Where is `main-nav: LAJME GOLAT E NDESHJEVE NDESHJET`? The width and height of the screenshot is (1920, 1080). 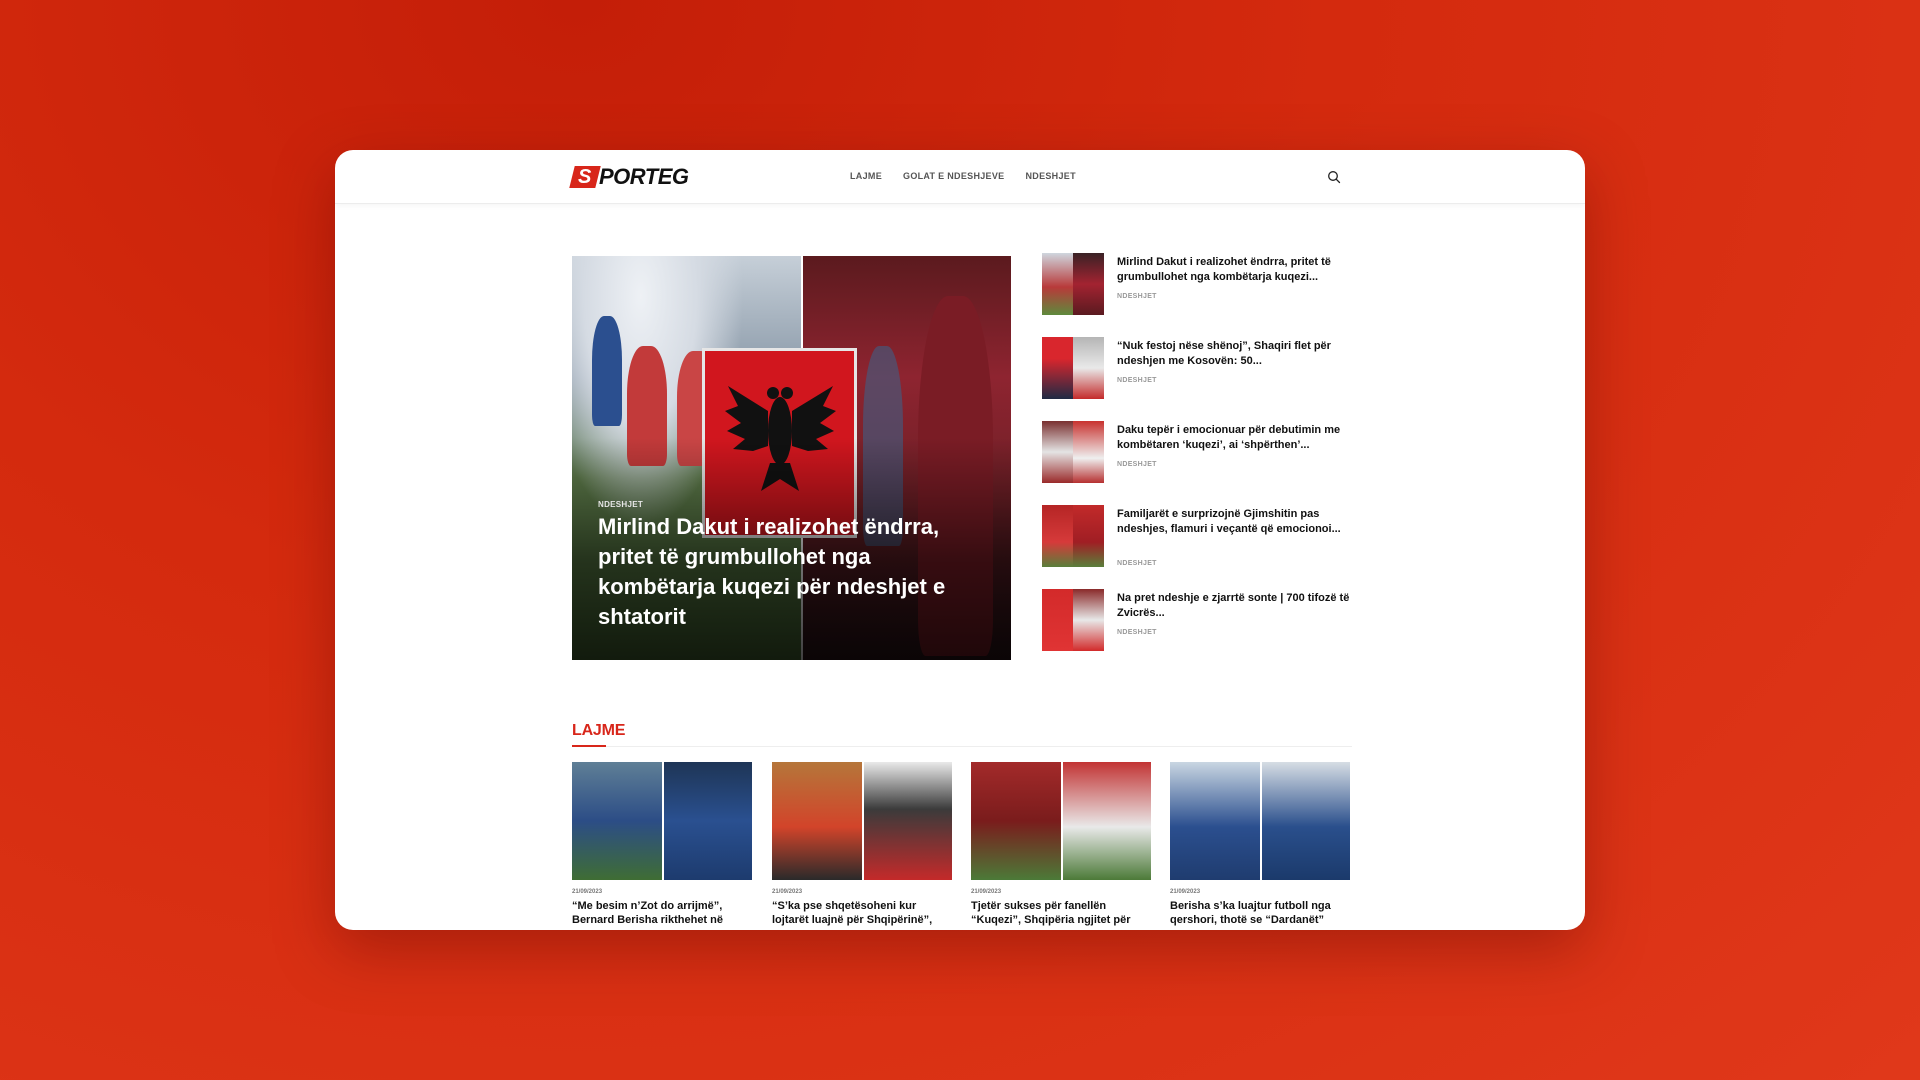 main-nav: LAJME GOLAT E NDESHJEVE NDESHJET is located at coordinates (963, 176).